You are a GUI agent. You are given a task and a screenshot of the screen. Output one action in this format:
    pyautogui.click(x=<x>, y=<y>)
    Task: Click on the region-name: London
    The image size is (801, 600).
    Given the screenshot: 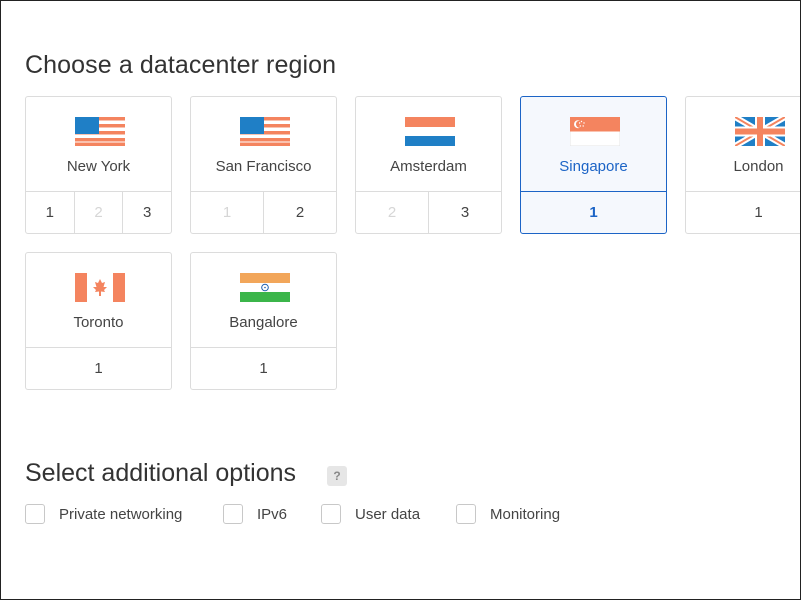 What is the action you would take?
    pyautogui.click(x=758, y=166)
    